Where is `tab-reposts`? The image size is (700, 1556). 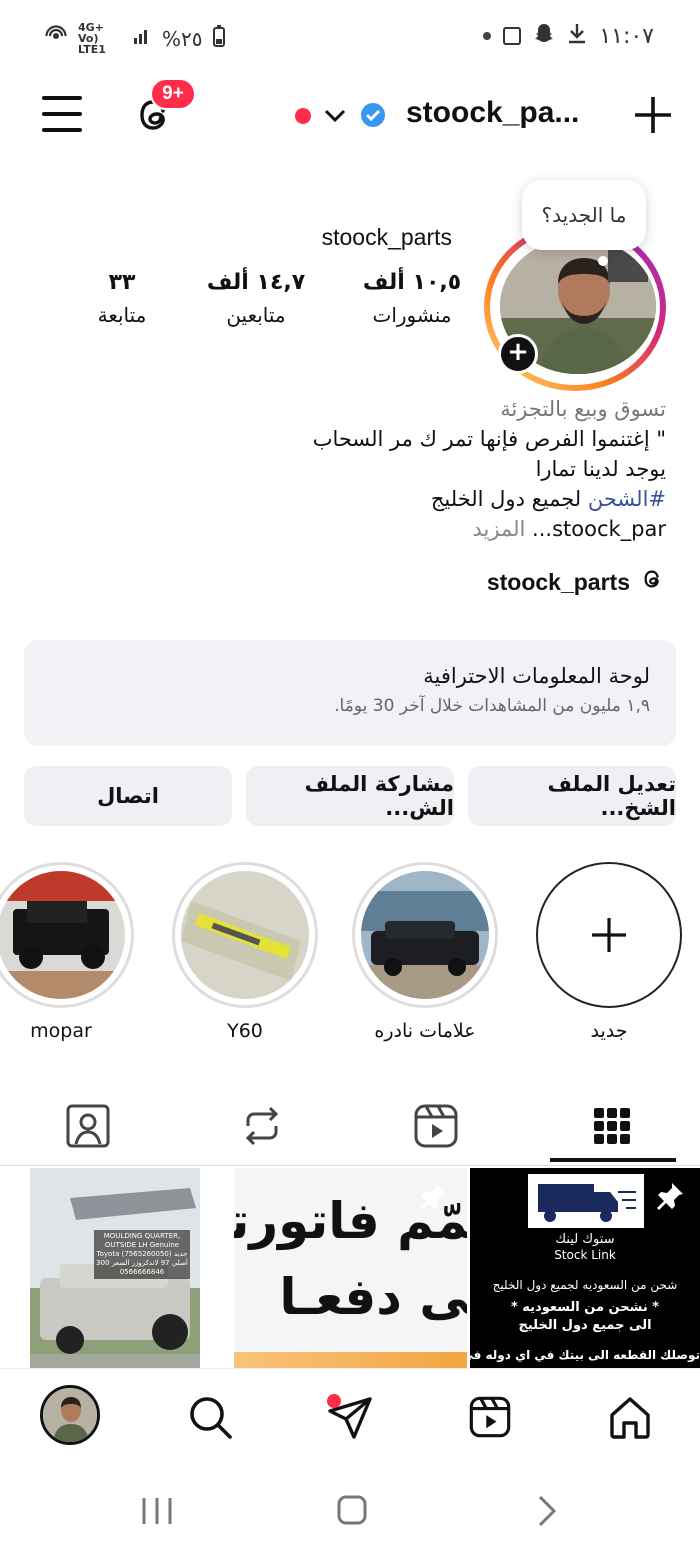
tab-reposts is located at coordinates (262, 1126).